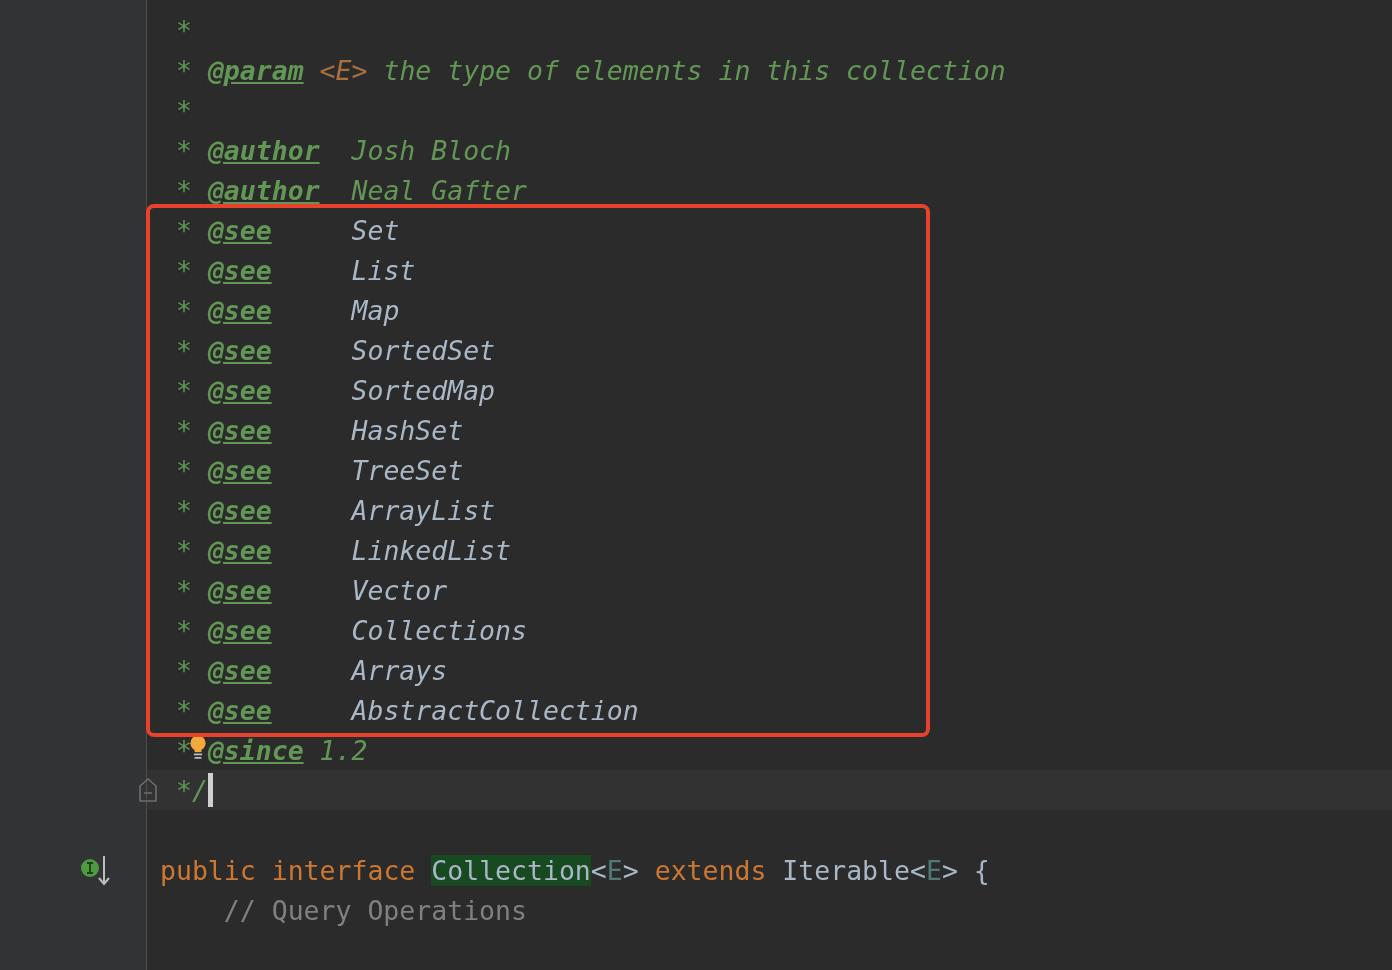 This screenshot has height=970, width=1392. Describe the element at coordinates (439, 630) in the screenshot. I see `see-reference: Collections` at that location.